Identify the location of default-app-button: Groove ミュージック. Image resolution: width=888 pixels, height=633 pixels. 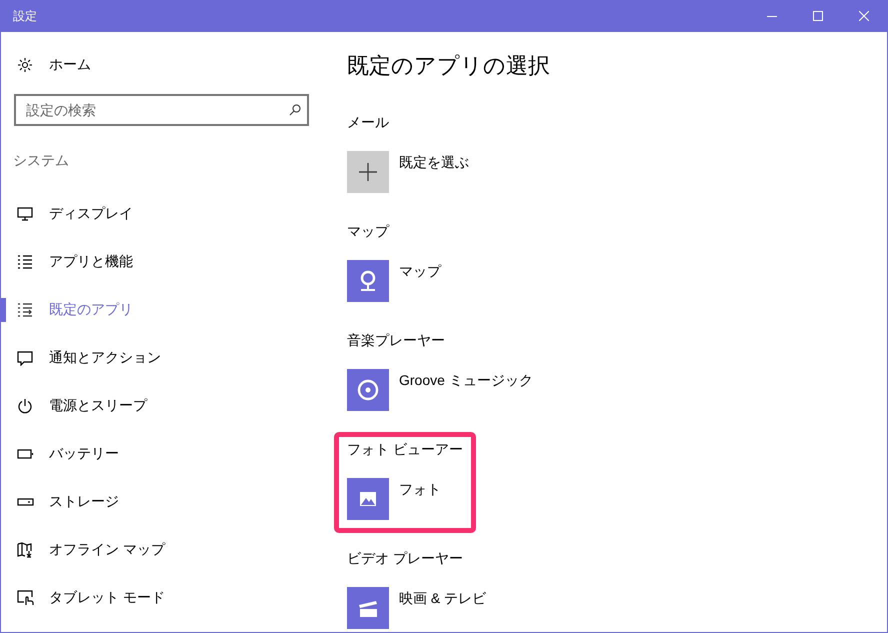
(440, 390).